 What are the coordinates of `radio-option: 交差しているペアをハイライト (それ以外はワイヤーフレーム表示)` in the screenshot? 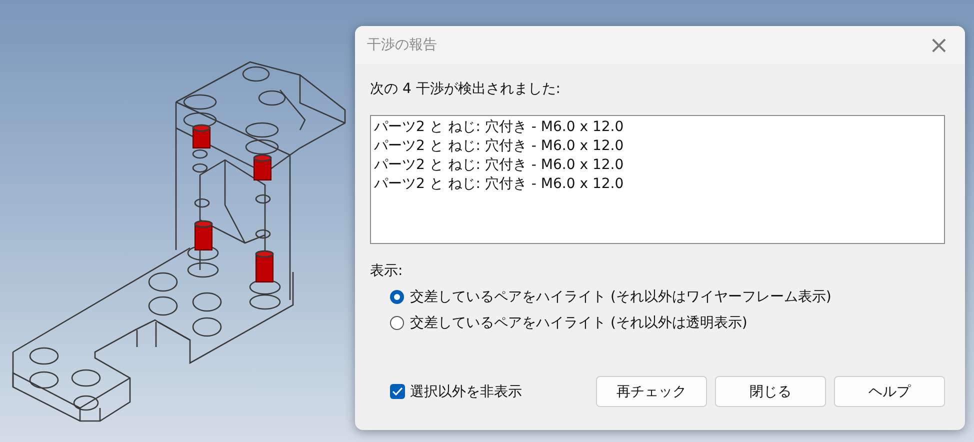 It's located at (667, 297).